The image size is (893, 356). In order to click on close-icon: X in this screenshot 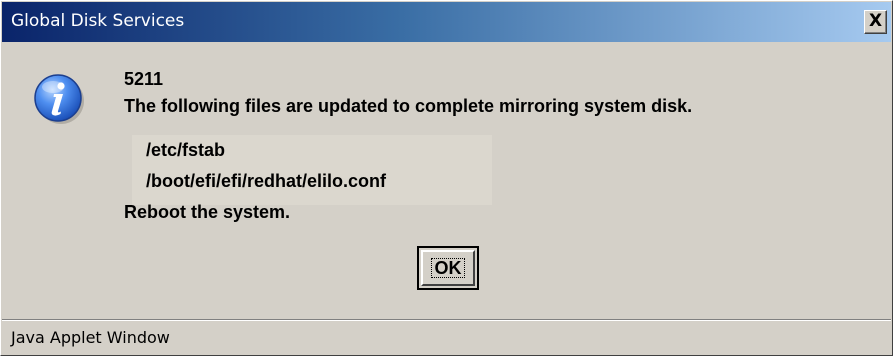, I will do `click(875, 21)`.